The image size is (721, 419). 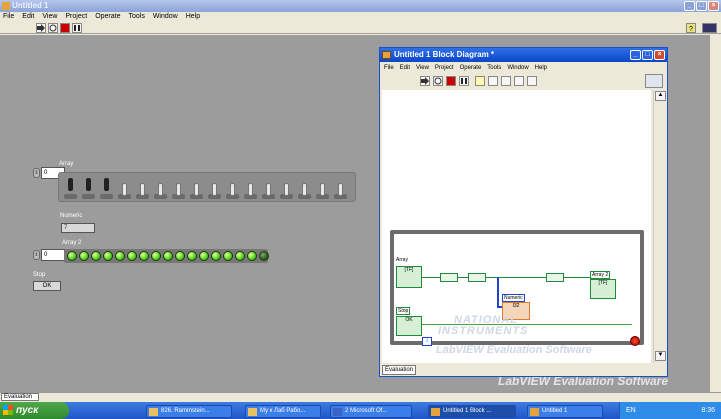 I want to click on loop-condition-icon, so click(x=635, y=341).